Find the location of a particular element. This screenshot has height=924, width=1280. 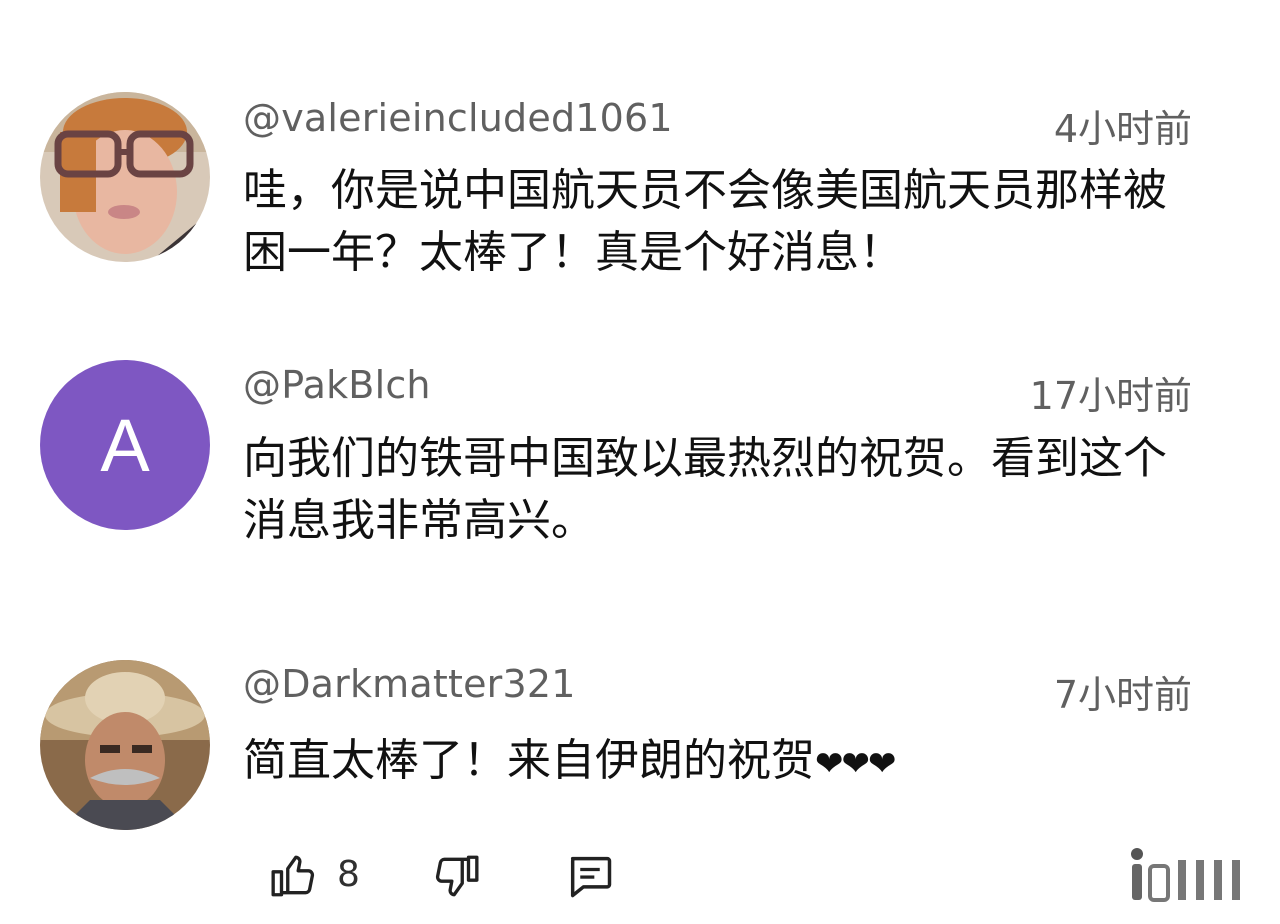

comment-action-bar: 8 is located at coordinates (640, 875).